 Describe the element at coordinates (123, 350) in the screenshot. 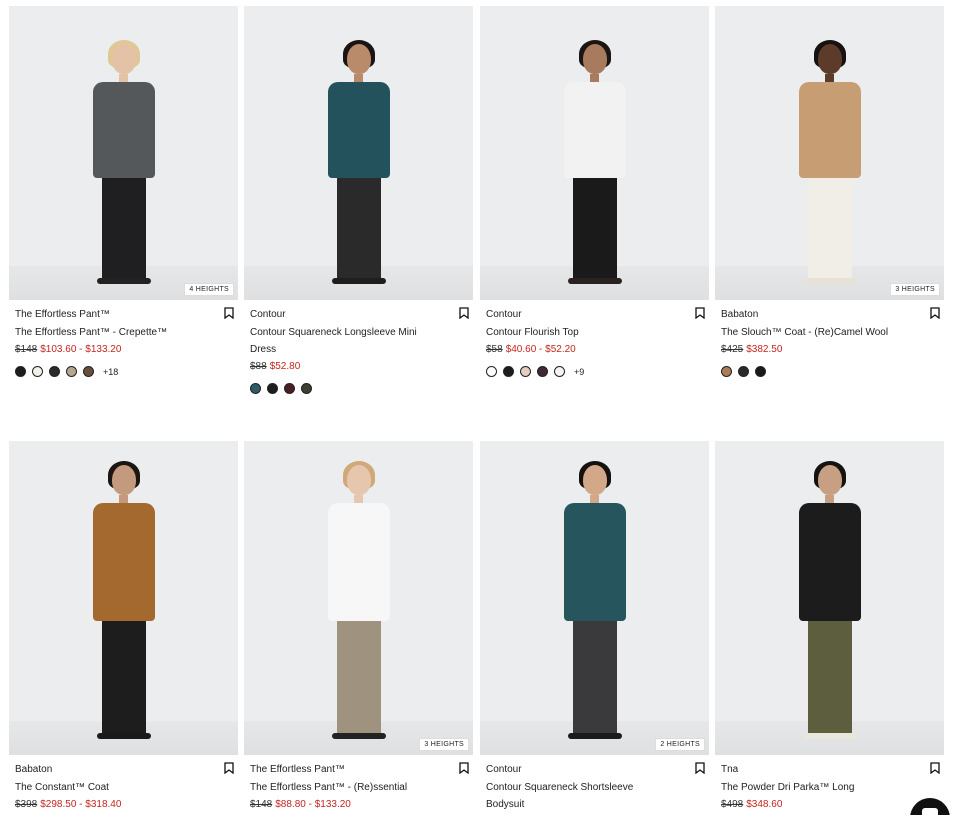

I see `product-price: $148 $103.60 - $133.20` at that location.